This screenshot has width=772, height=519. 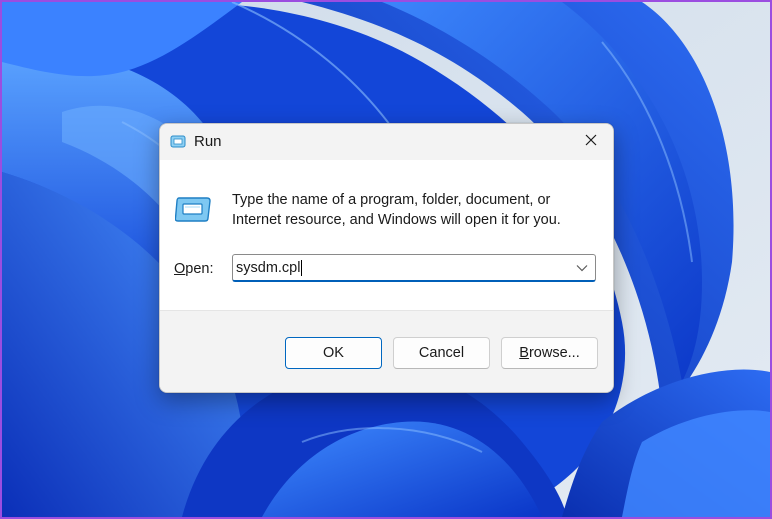 I want to click on window-title: Run, so click(x=208, y=141).